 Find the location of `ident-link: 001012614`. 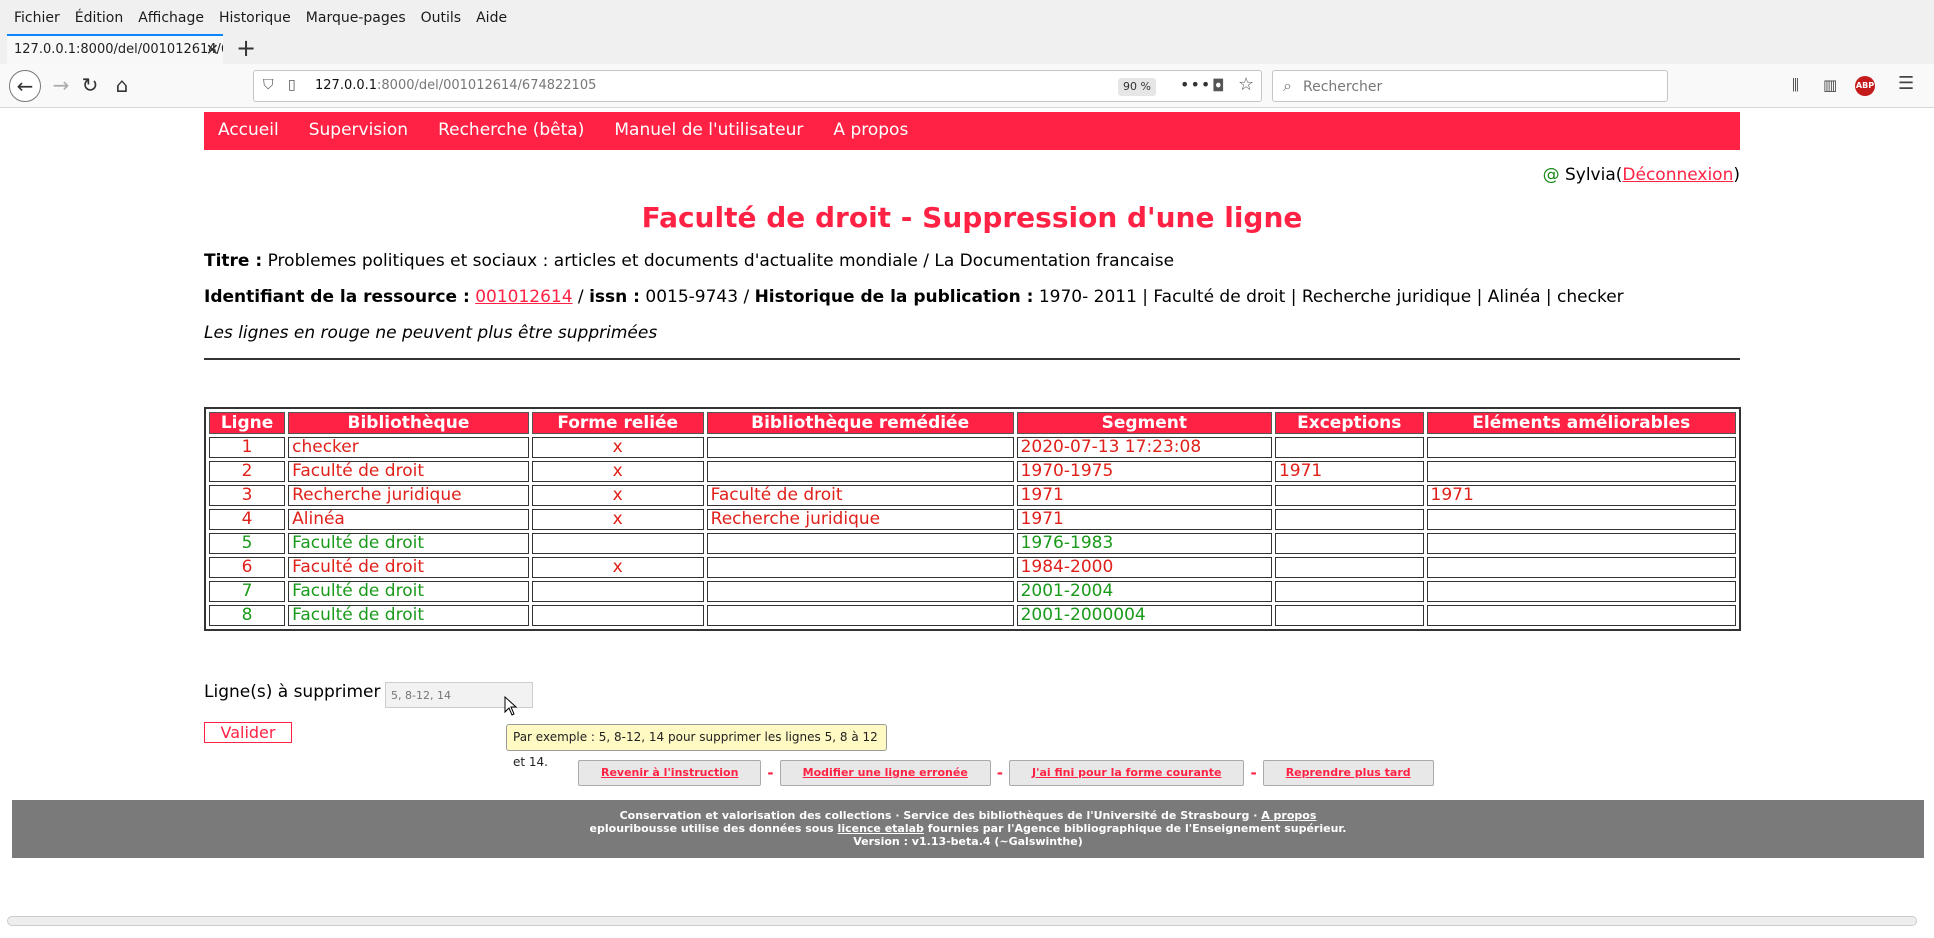

ident-link: 001012614 is located at coordinates (523, 297).